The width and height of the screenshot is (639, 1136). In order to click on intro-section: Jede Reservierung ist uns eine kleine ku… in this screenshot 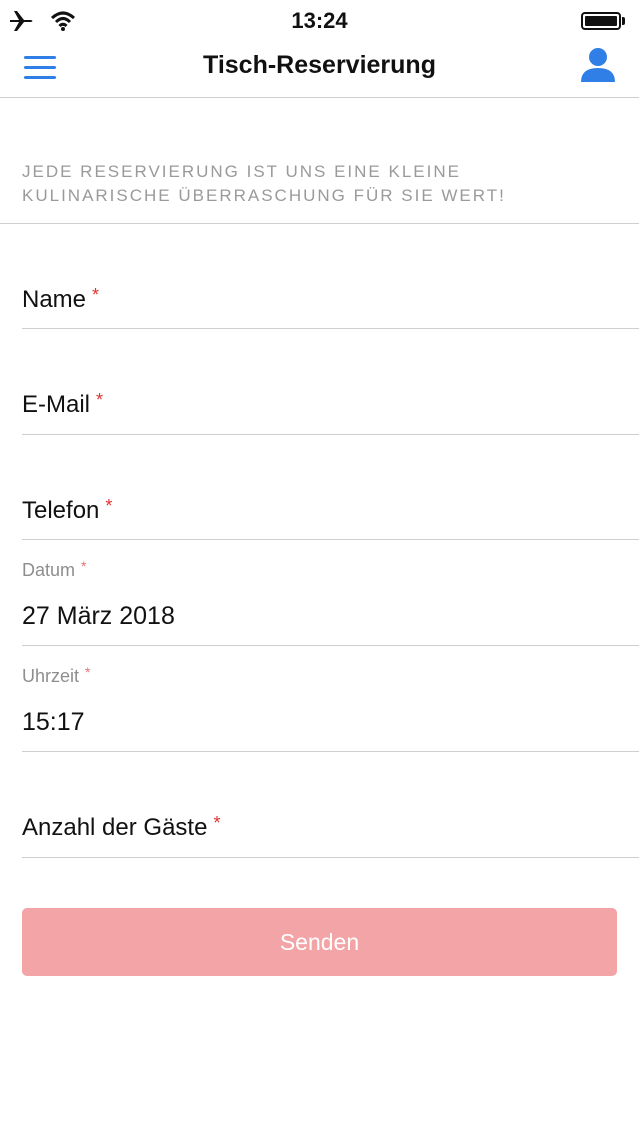, I will do `click(319, 161)`.